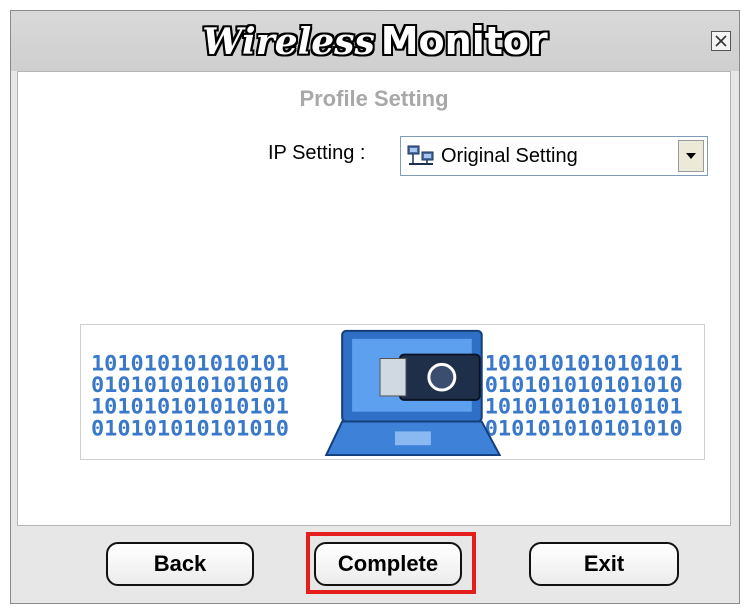  I want to click on complete-highlight-box, so click(391, 563).